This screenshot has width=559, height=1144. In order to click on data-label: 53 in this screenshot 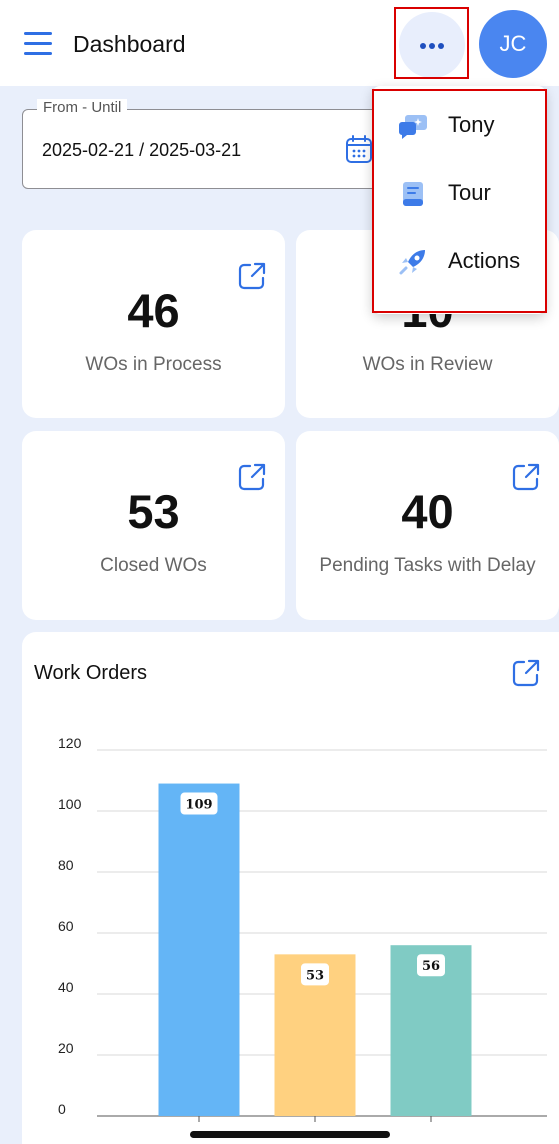, I will do `click(315, 975)`.